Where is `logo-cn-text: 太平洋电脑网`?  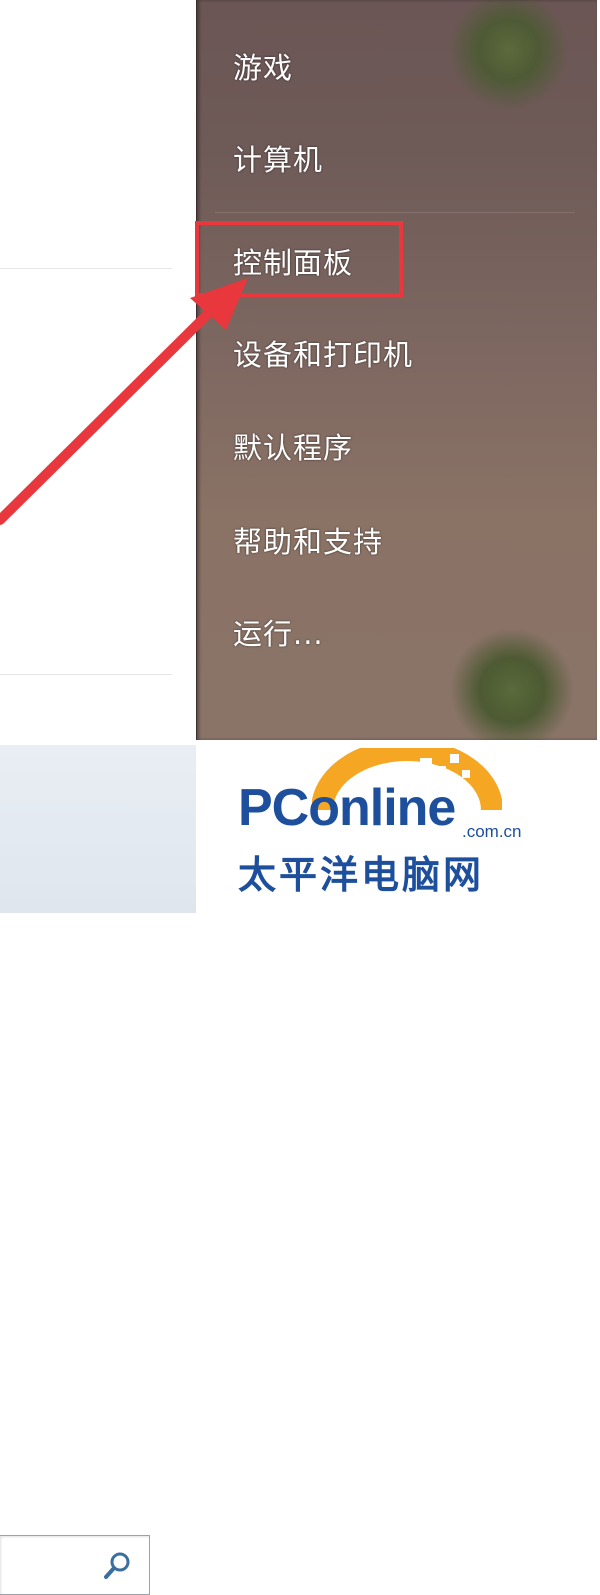 logo-cn-text: 太平洋电脑网 is located at coordinates (361, 875).